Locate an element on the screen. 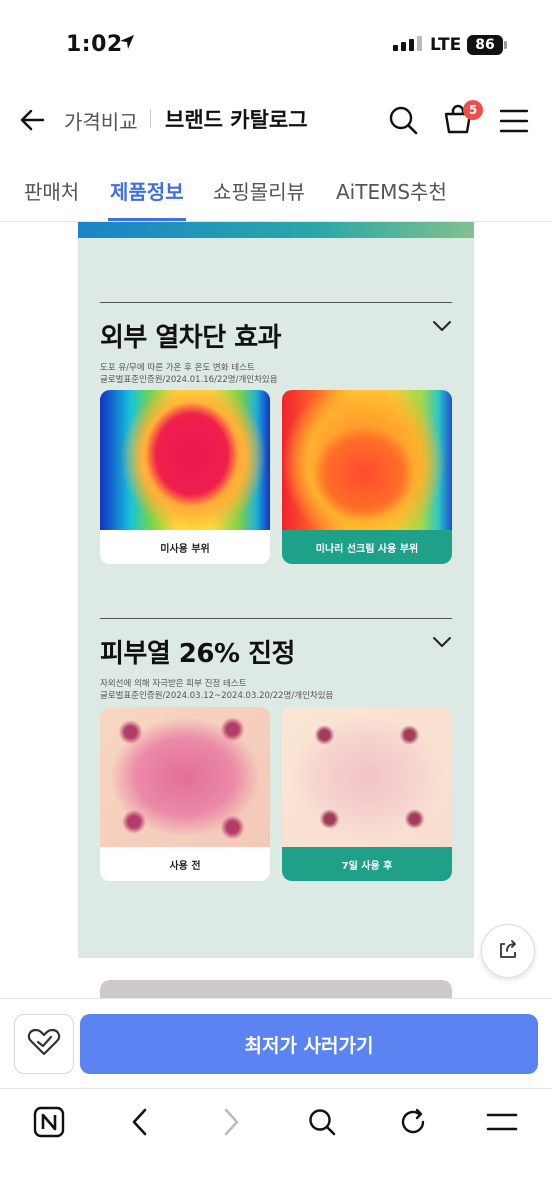 This screenshot has height=1200, width=552. app-header: 가격비교 브랜드 카탈로그 5 is located at coordinates (276, 120).